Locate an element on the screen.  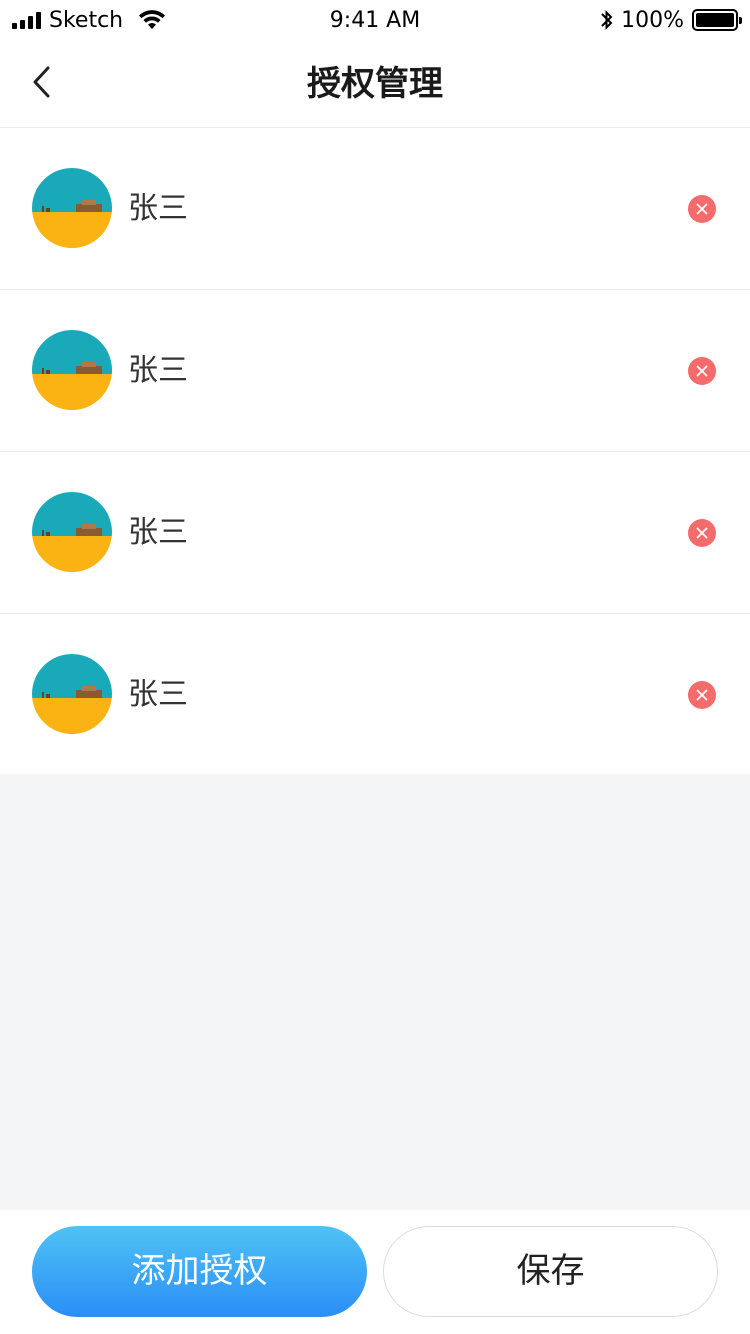
save-button: 保存 is located at coordinates (550, 1271).